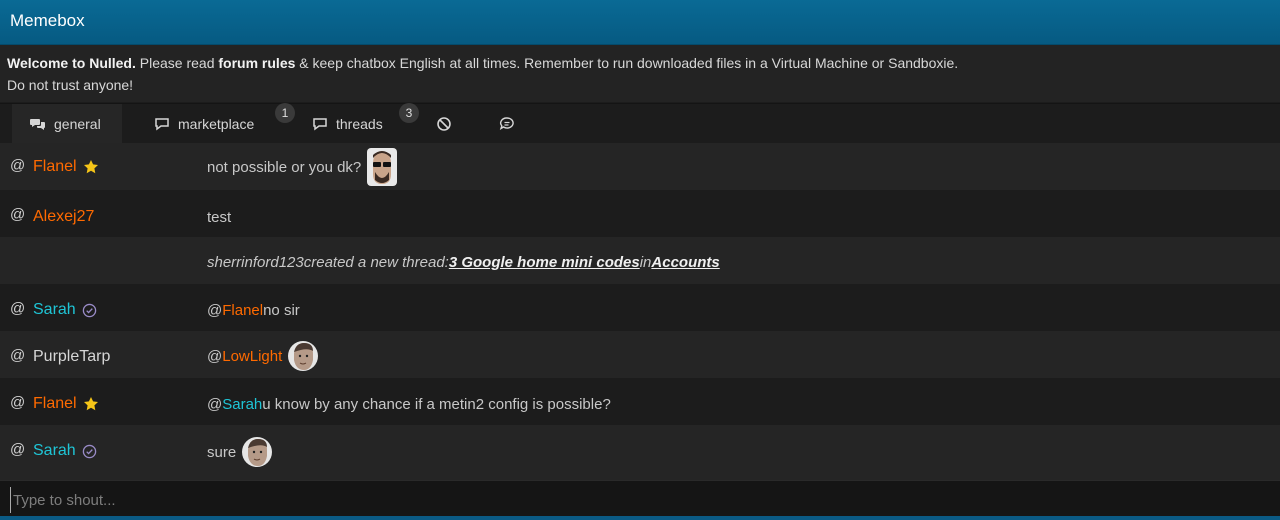  I want to click on ban-icon, so click(444, 124).